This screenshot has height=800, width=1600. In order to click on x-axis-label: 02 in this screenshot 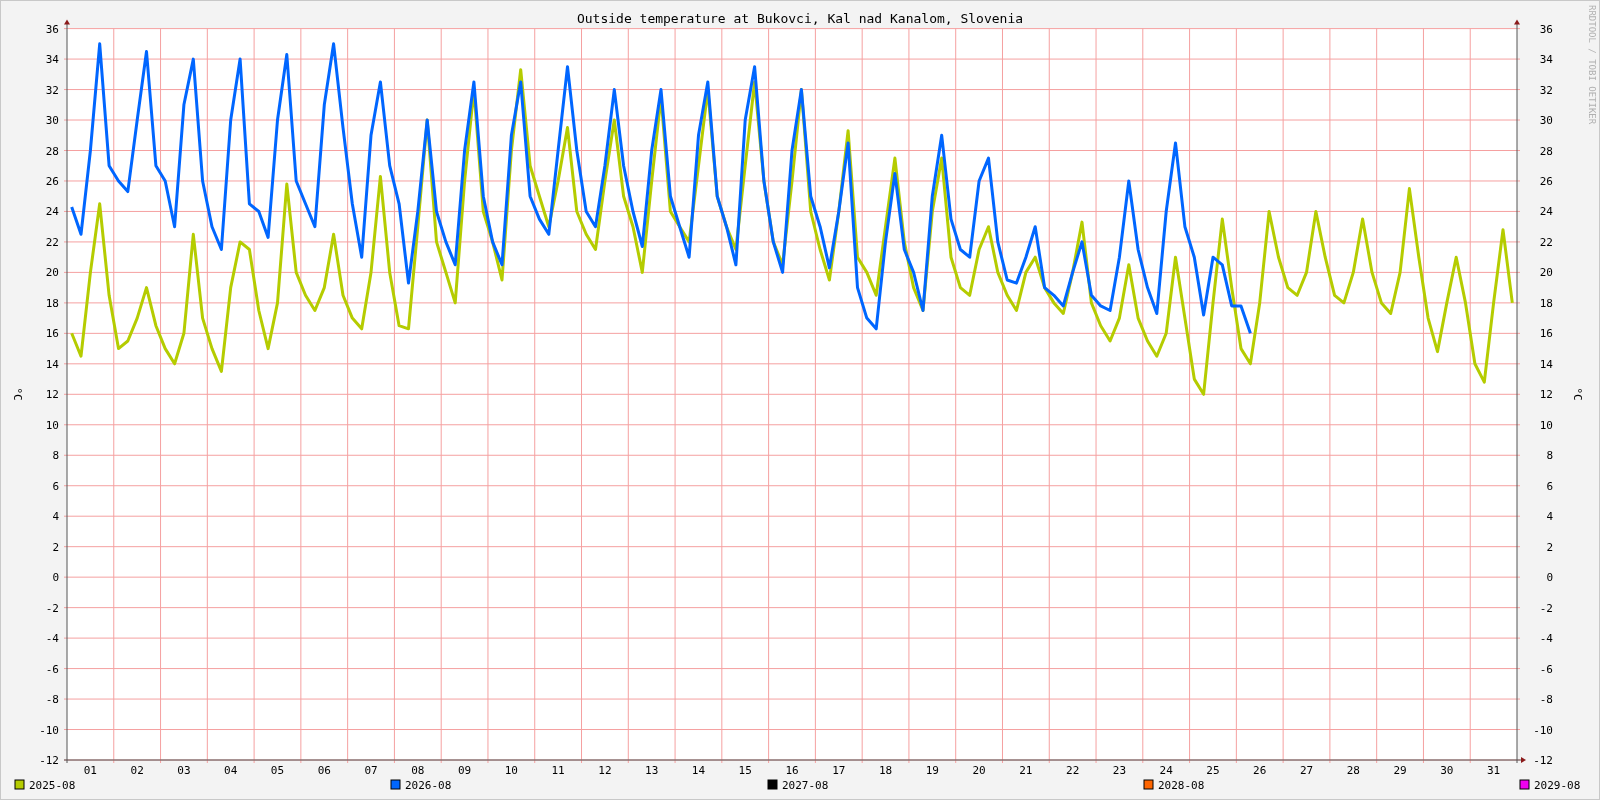, I will do `click(137, 770)`.